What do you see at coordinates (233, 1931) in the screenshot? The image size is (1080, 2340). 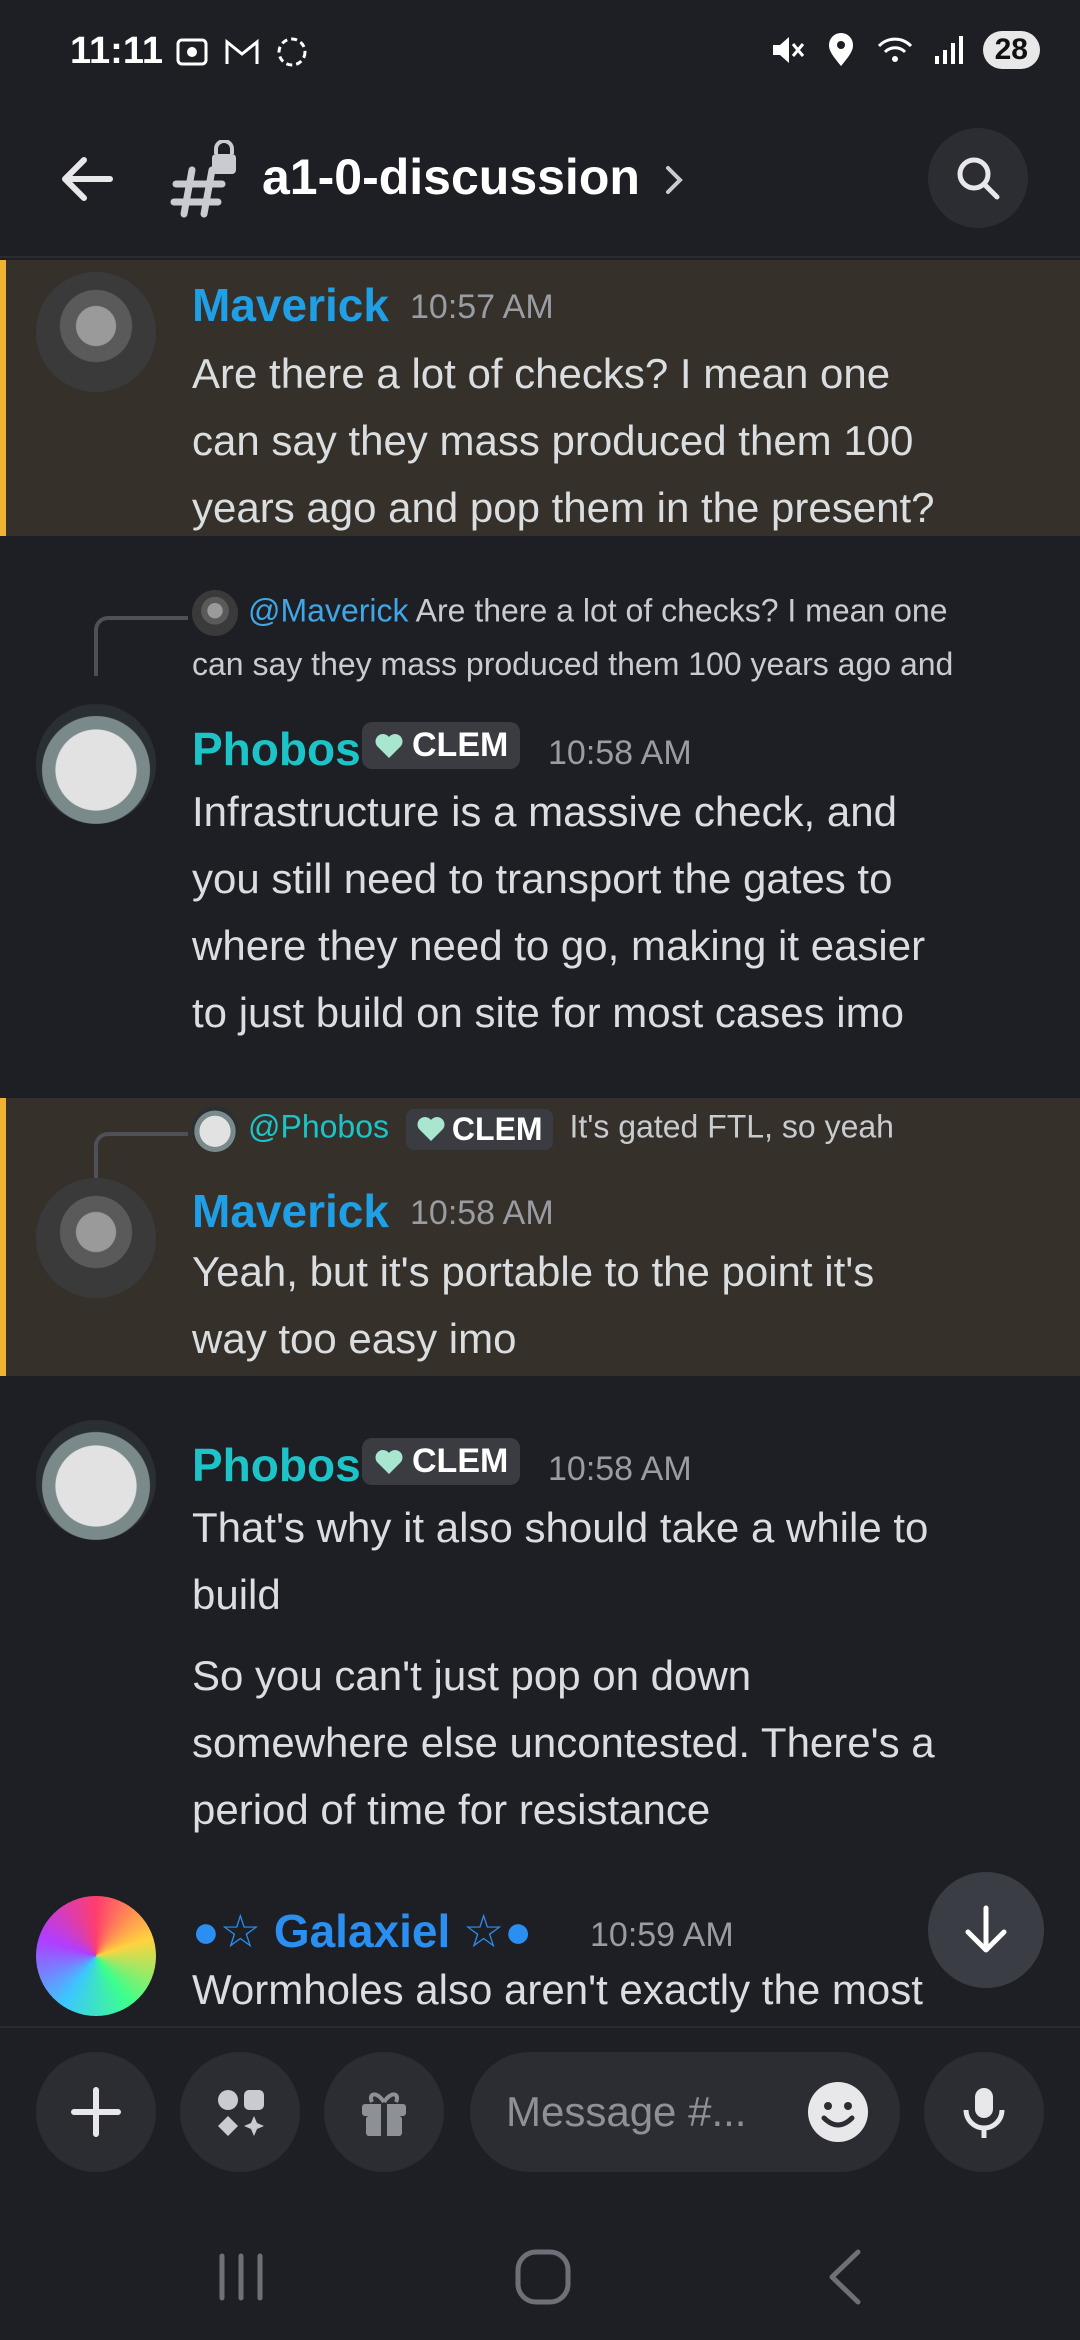 I see `decoration-prefix: ●☆` at bounding box center [233, 1931].